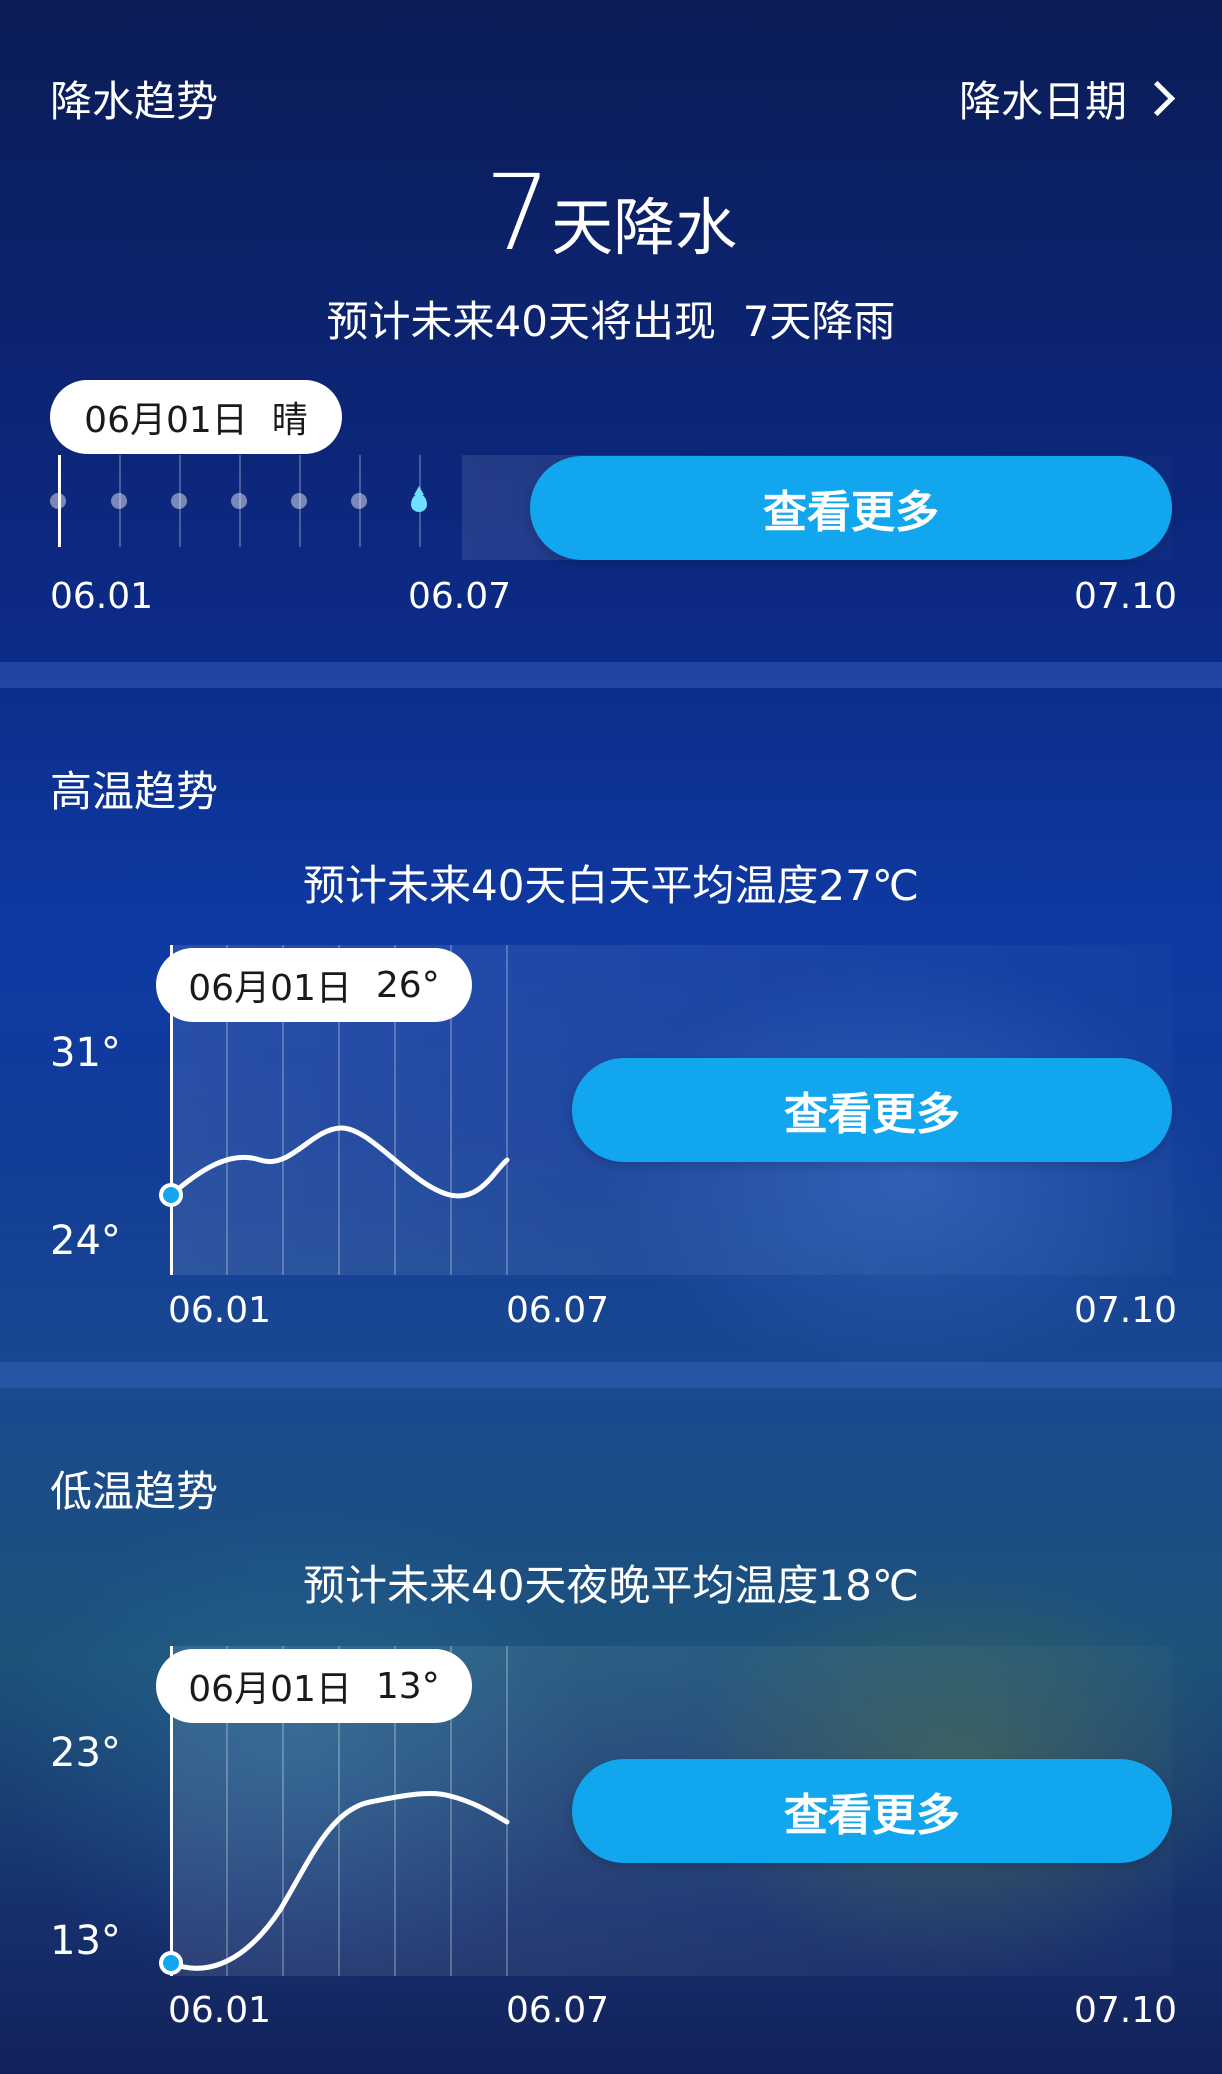 This screenshot has width=1222, height=2074. What do you see at coordinates (220, 2010) in the screenshot?
I see `x-axis-start: 06.01` at bounding box center [220, 2010].